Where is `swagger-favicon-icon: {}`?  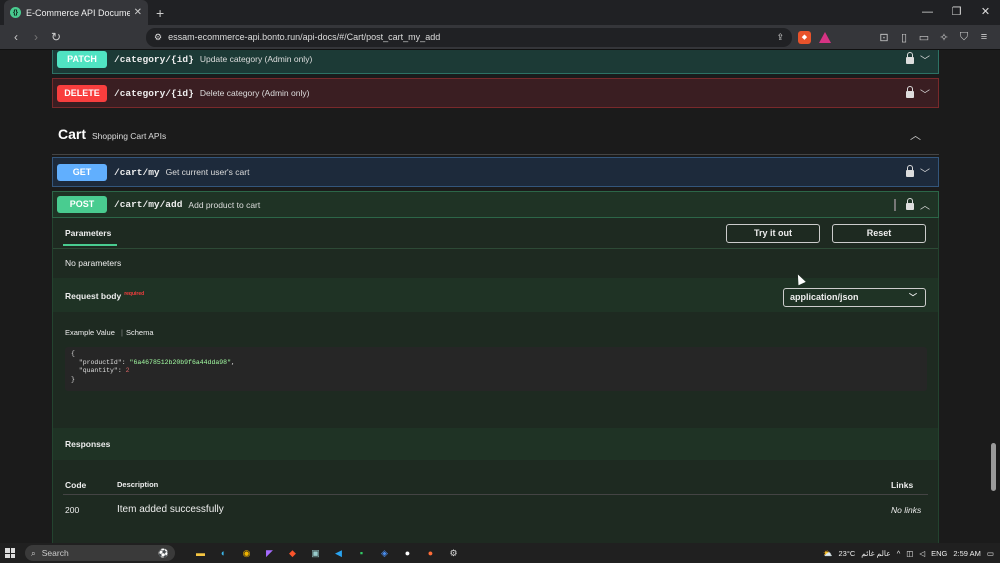
swagger-favicon-icon: {} is located at coordinates (15, 12).